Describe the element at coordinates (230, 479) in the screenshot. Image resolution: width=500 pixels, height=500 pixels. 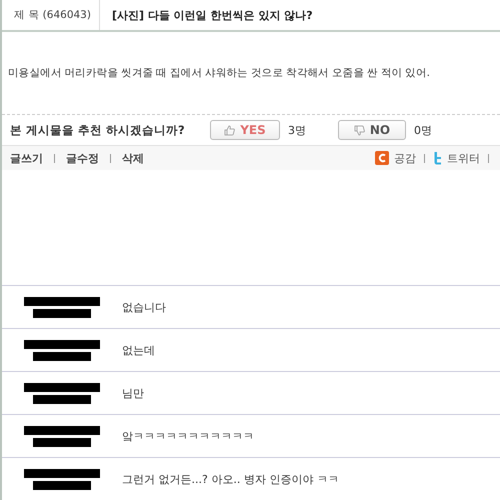
I see `comment-text: 그런거 없거든...? 아오.. 병자 인증이야 ㅋㅋ` at that location.